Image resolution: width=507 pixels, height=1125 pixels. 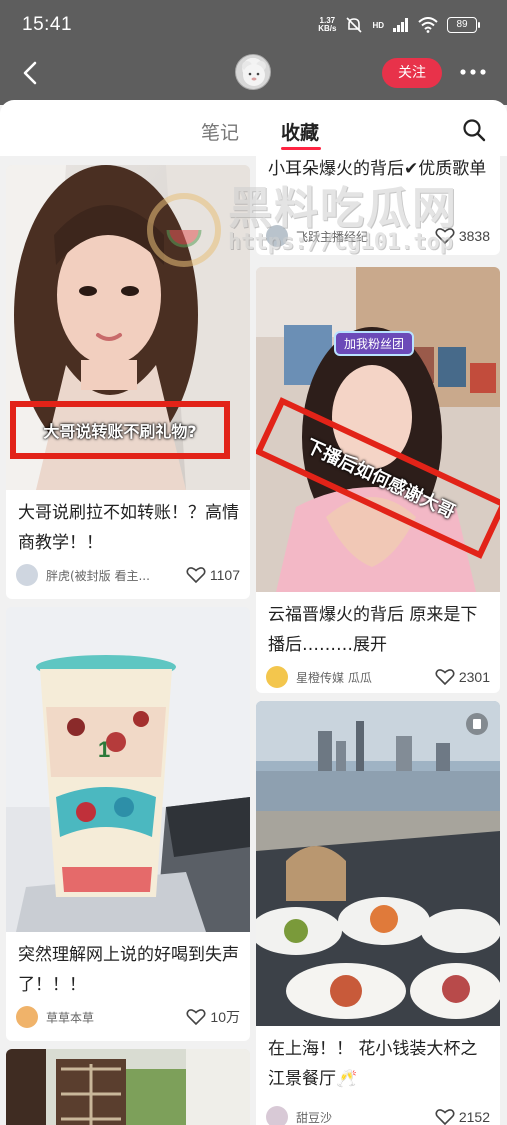 I want to click on author-name: 飞跃主播经纪, so click(x=365, y=236).